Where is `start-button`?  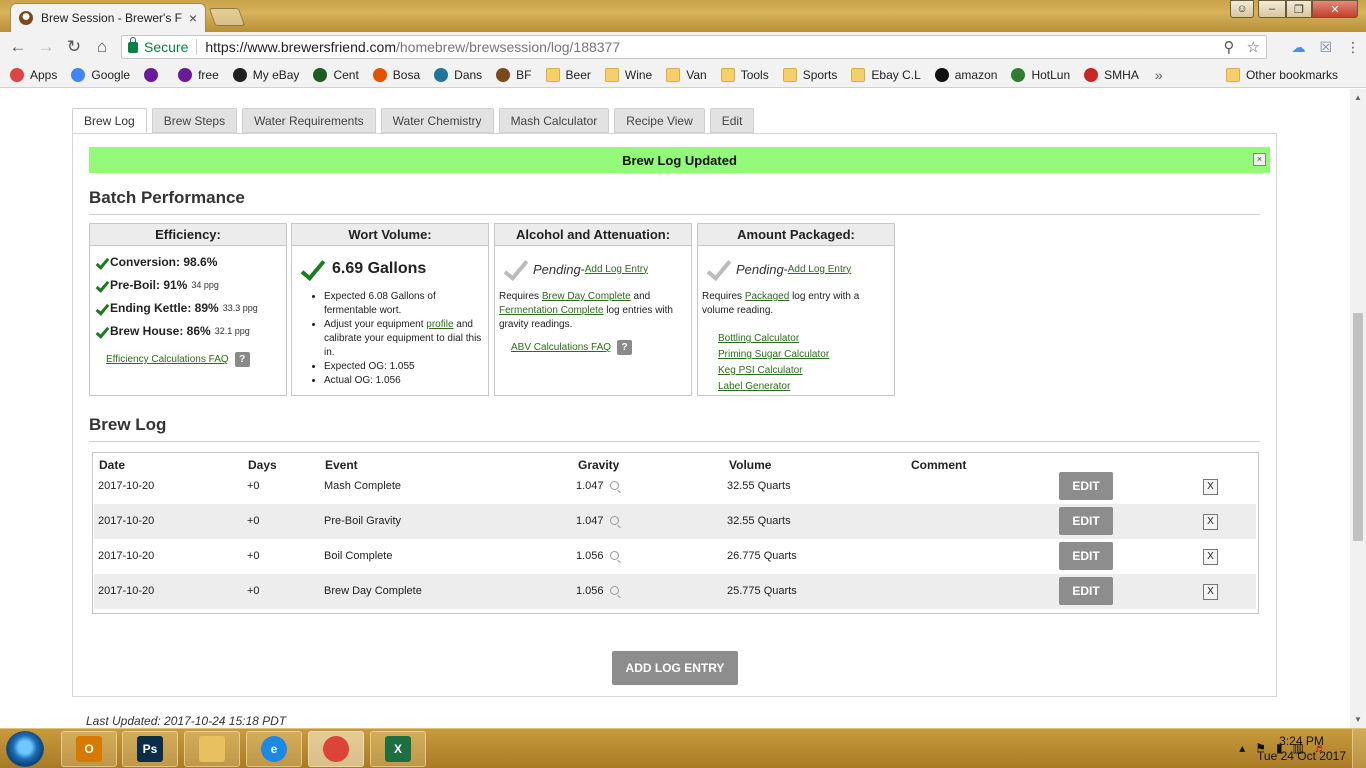
start-button is located at coordinates (25, 749).